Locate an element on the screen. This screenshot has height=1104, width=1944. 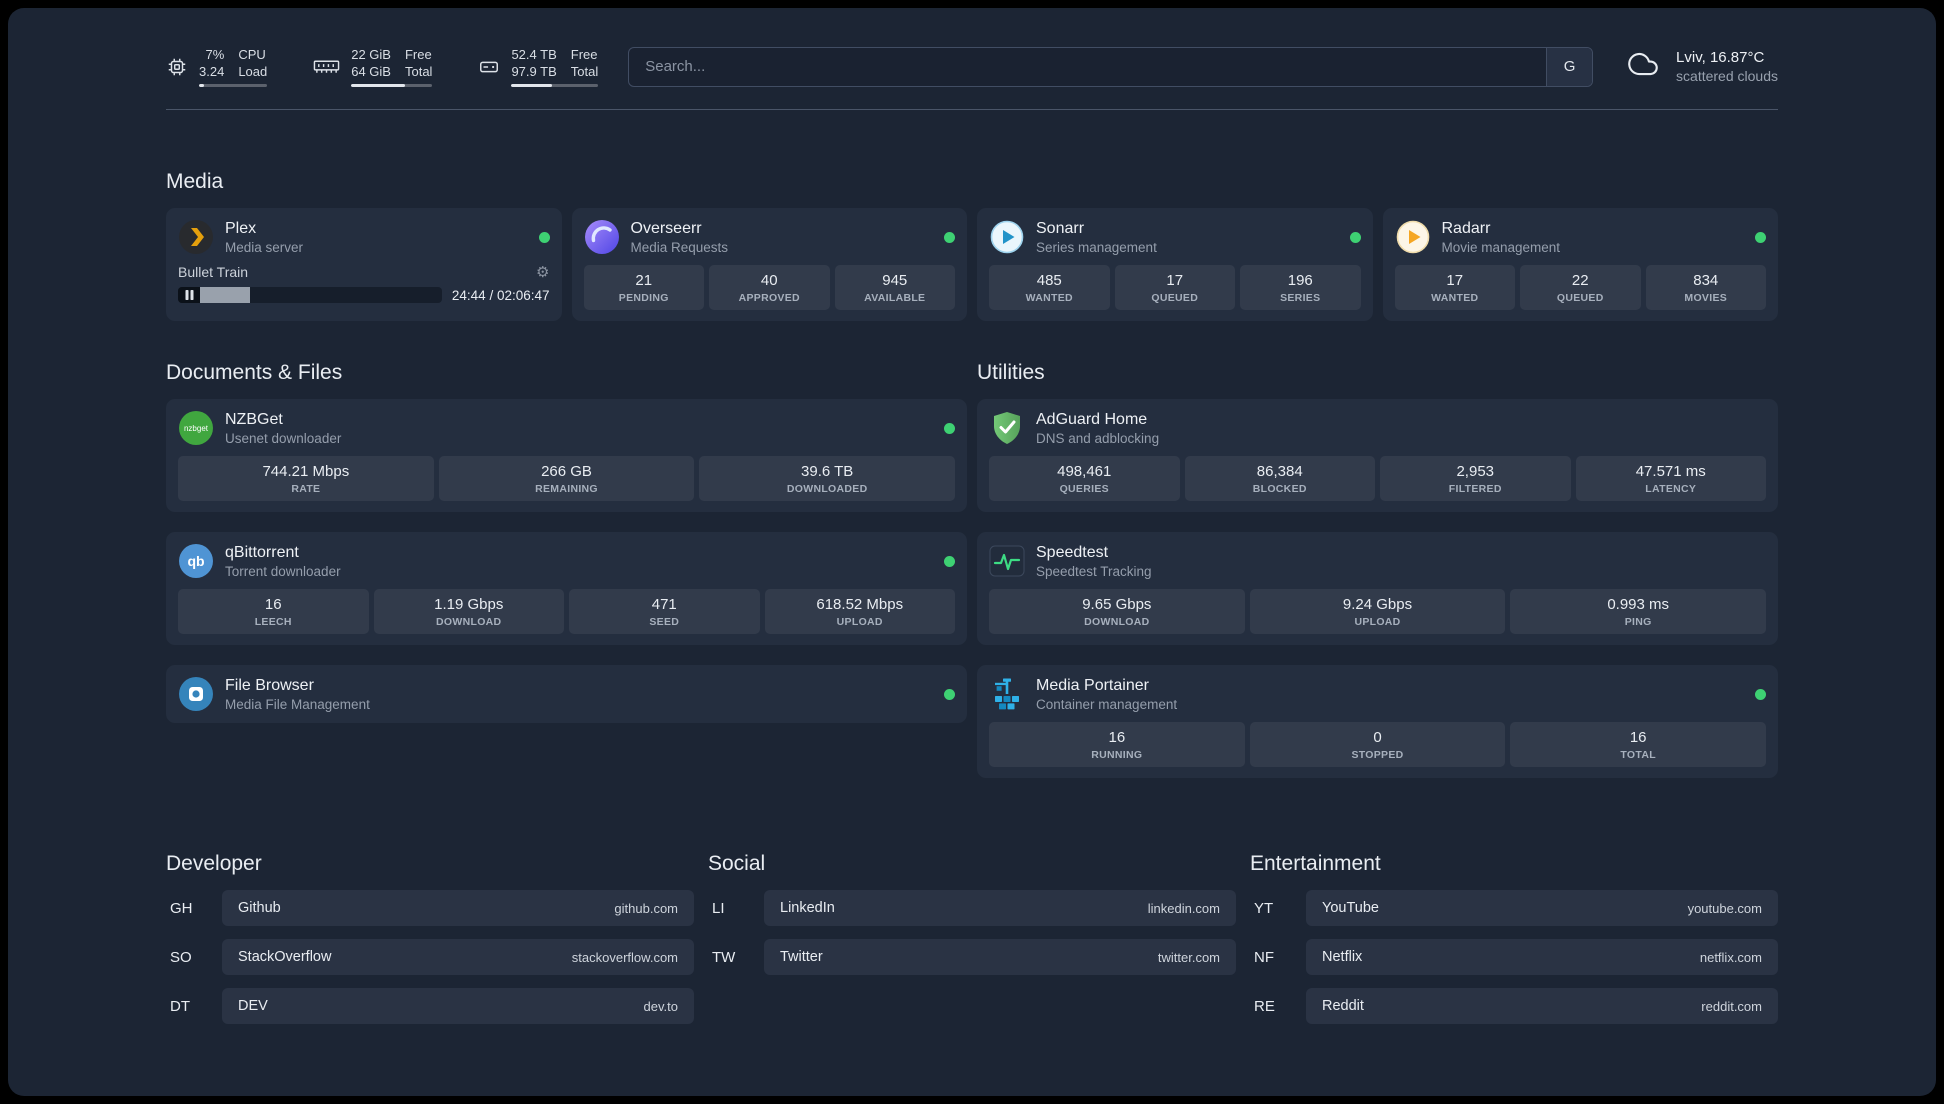
service-desc: Series management is located at coordinates (1096, 247).